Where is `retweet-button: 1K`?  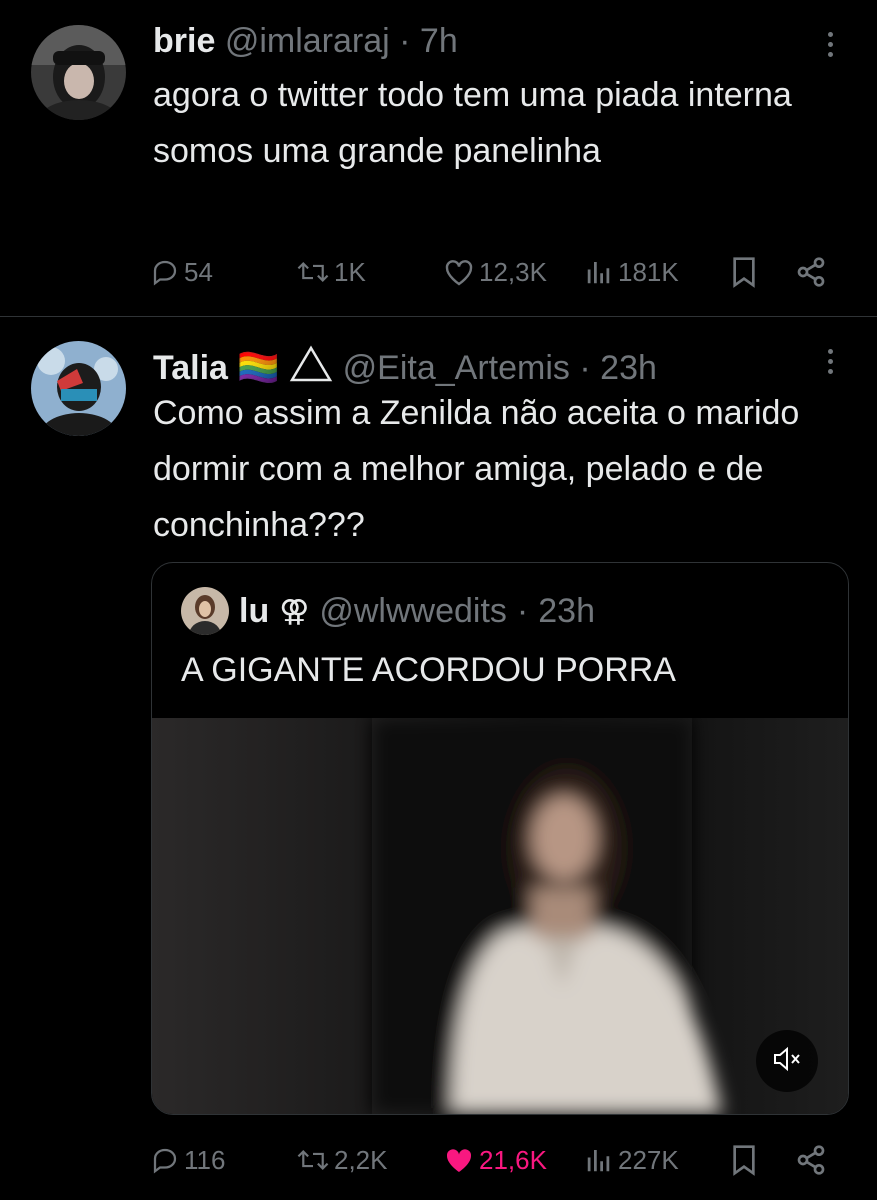
retweet-button: 1K is located at coordinates (331, 272).